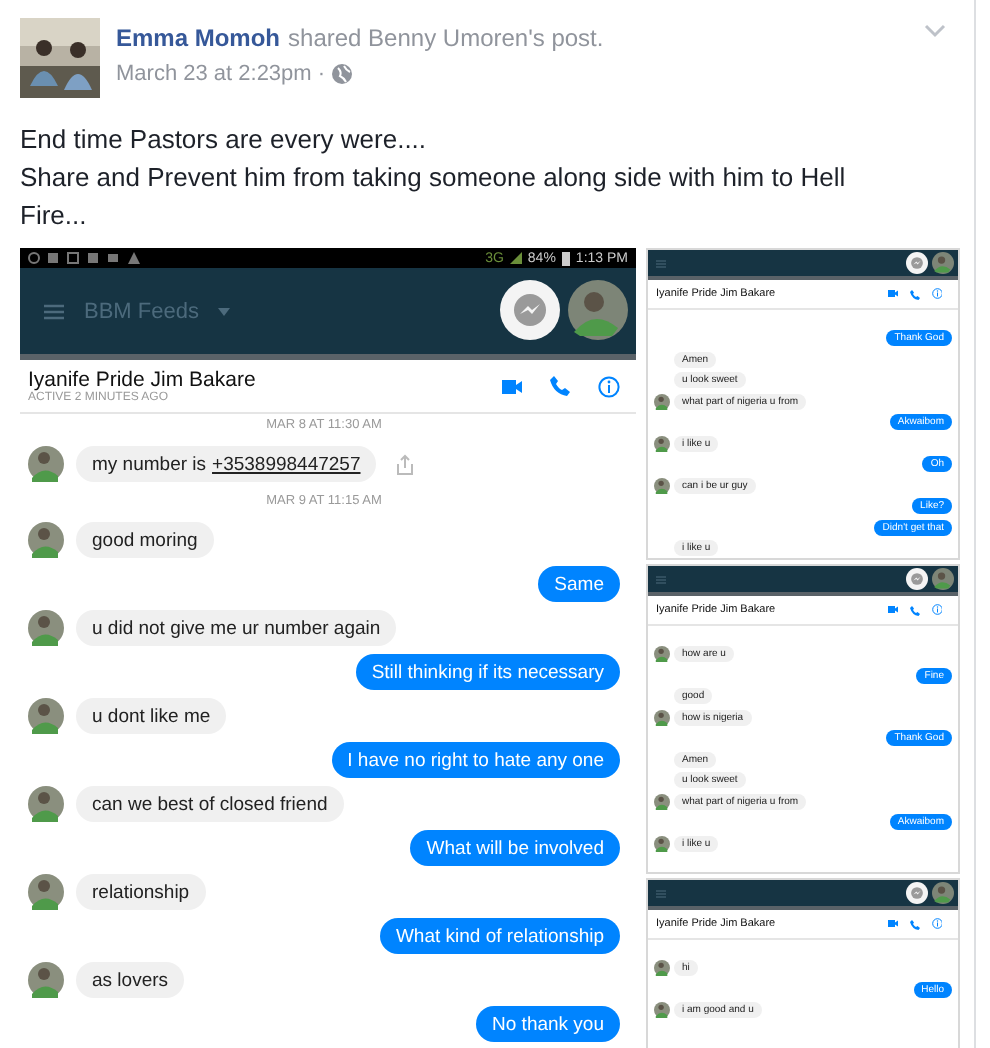 This screenshot has width=990, height=1048. Describe the element at coordinates (151, 716) in the screenshot. I see `incoming-message: u dont like me` at that location.